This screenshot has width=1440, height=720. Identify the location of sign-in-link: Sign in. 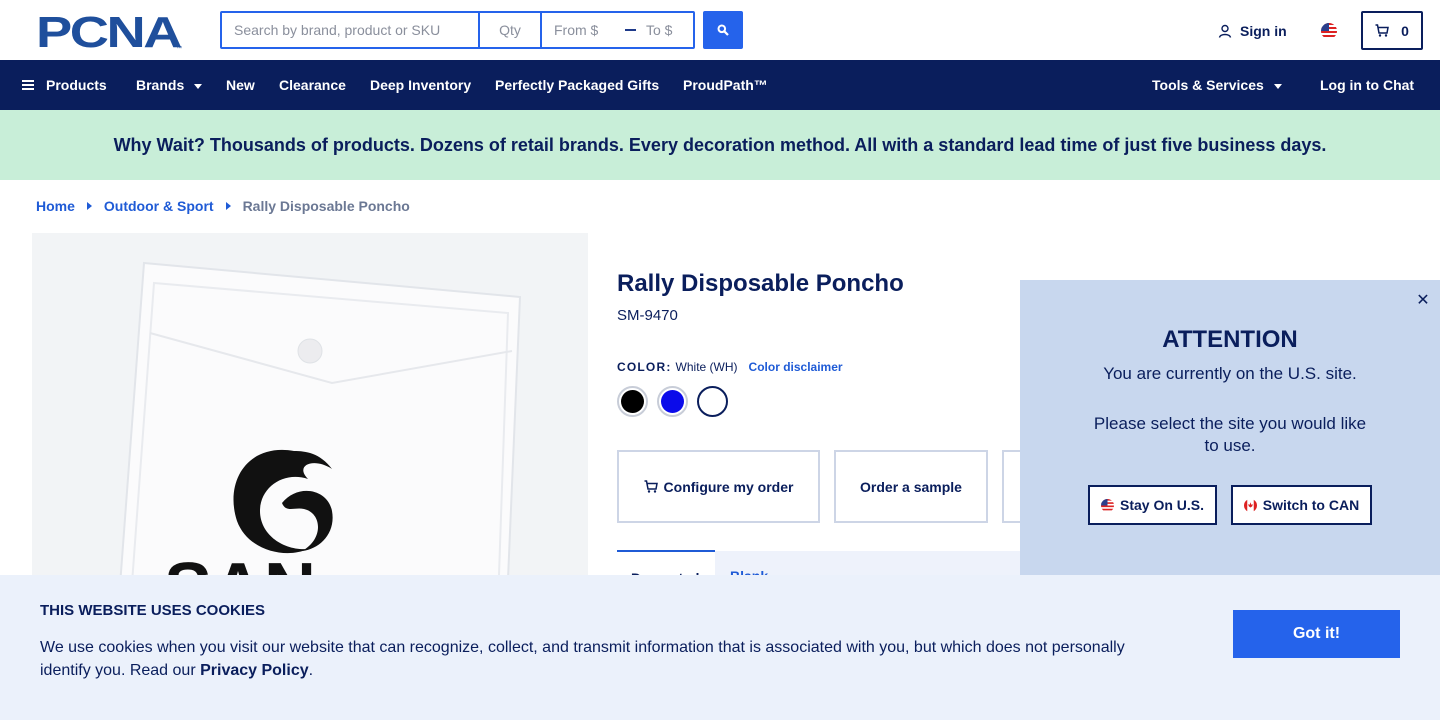
(1252, 31).